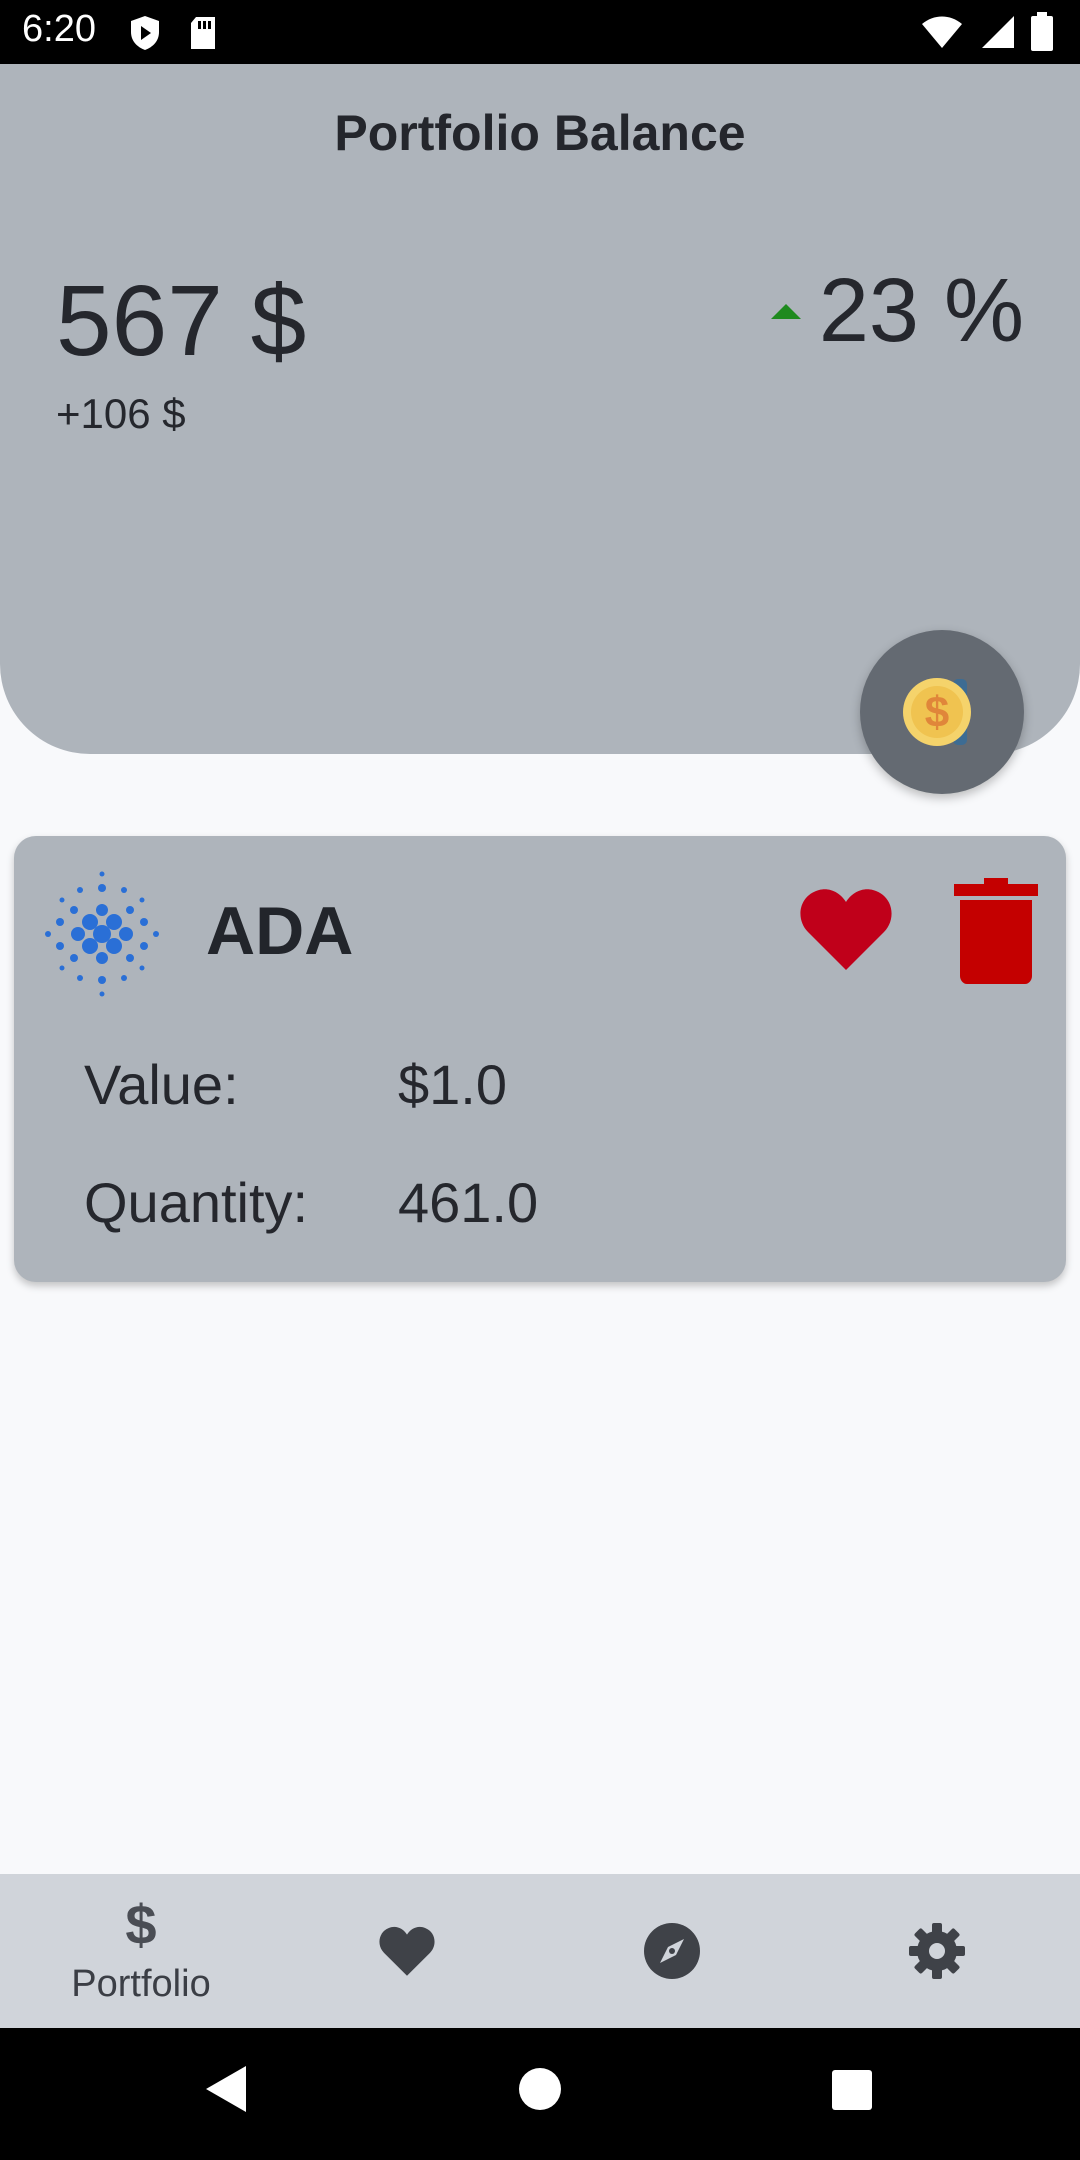 Image resolution: width=1080 pixels, height=2160 pixels. I want to click on back-button, so click(226, 2091).